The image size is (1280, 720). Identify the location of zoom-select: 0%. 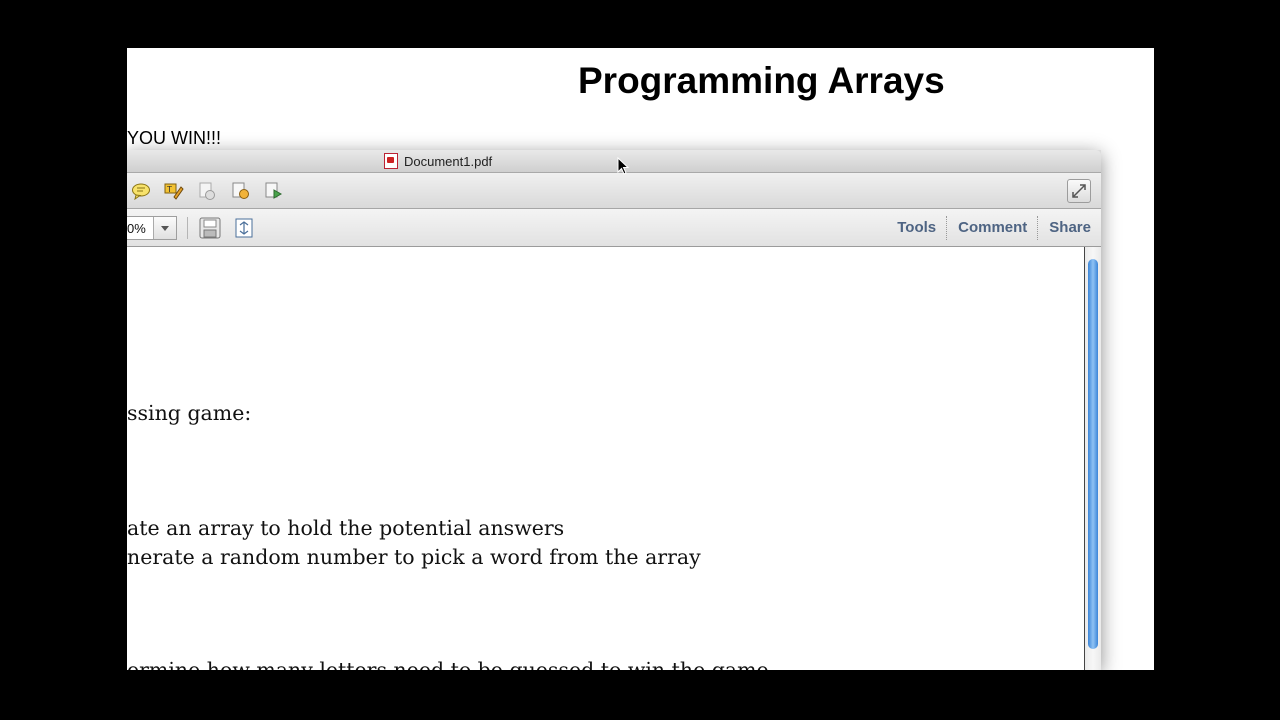
(152, 228).